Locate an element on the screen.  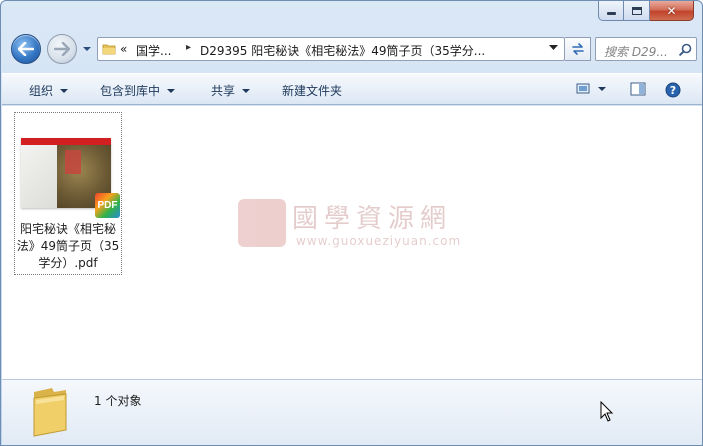
back-button is located at coordinates (26, 49).